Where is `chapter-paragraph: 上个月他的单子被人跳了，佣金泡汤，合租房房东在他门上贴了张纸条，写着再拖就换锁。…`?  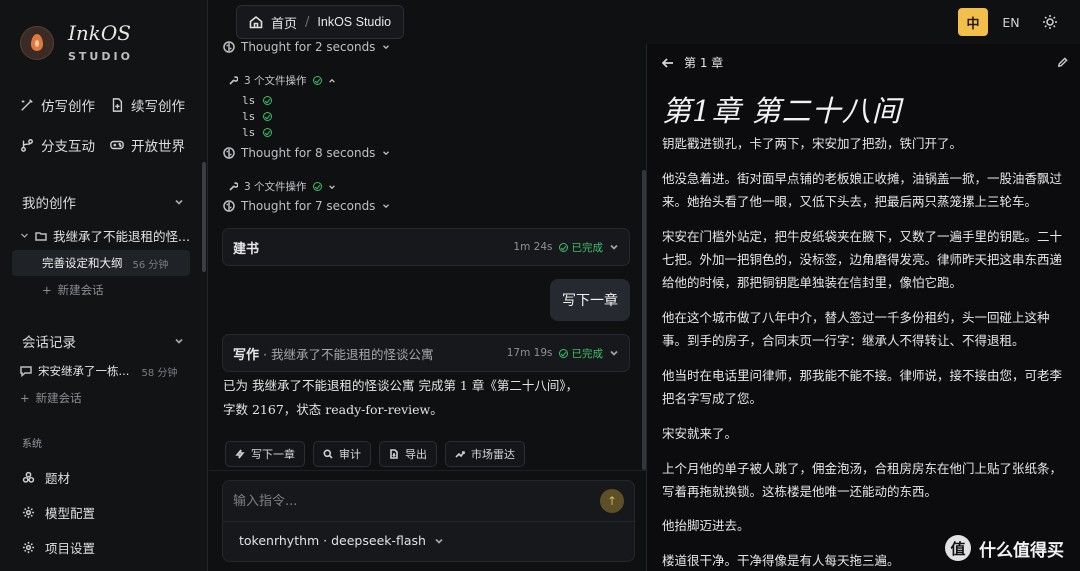 chapter-paragraph: 上个月他的单子被人跳了，佣金泡汤，合租房房东在他门上贴了张纸条，写着再拖就换锁。… is located at coordinates (862, 480).